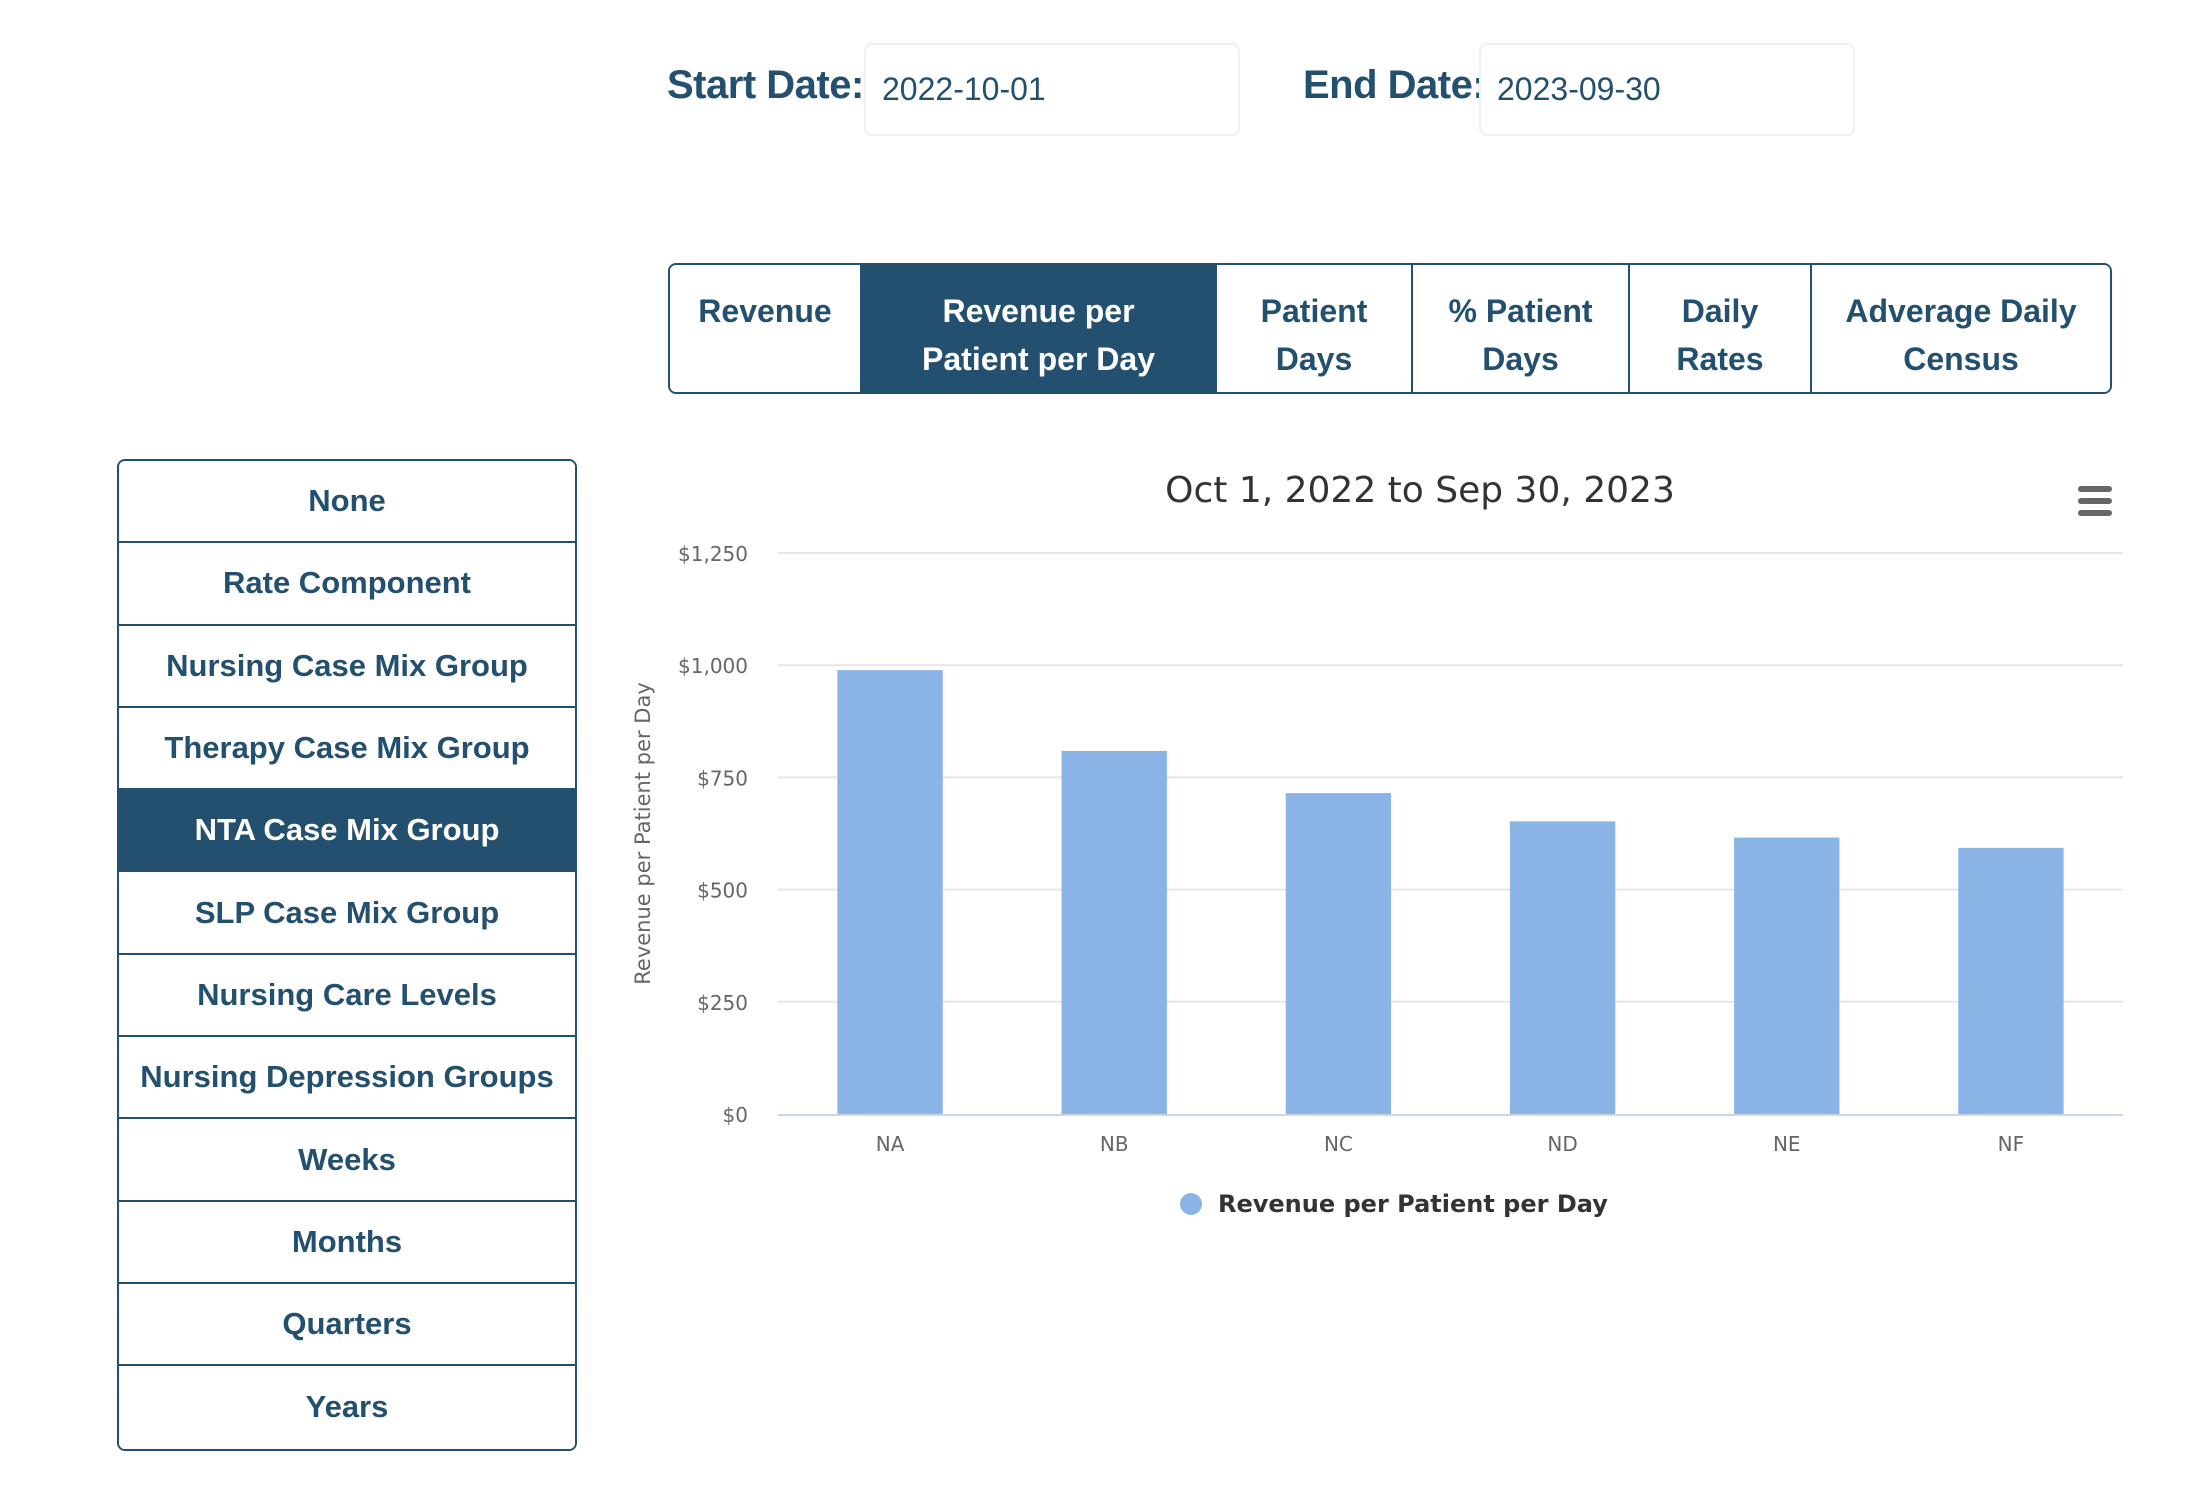 This screenshot has height=1506, width=2204. What do you see at coordinates (722, 891) in the screenshot?
I see `y-tick-label: $500` at bounding box center [722, 891].